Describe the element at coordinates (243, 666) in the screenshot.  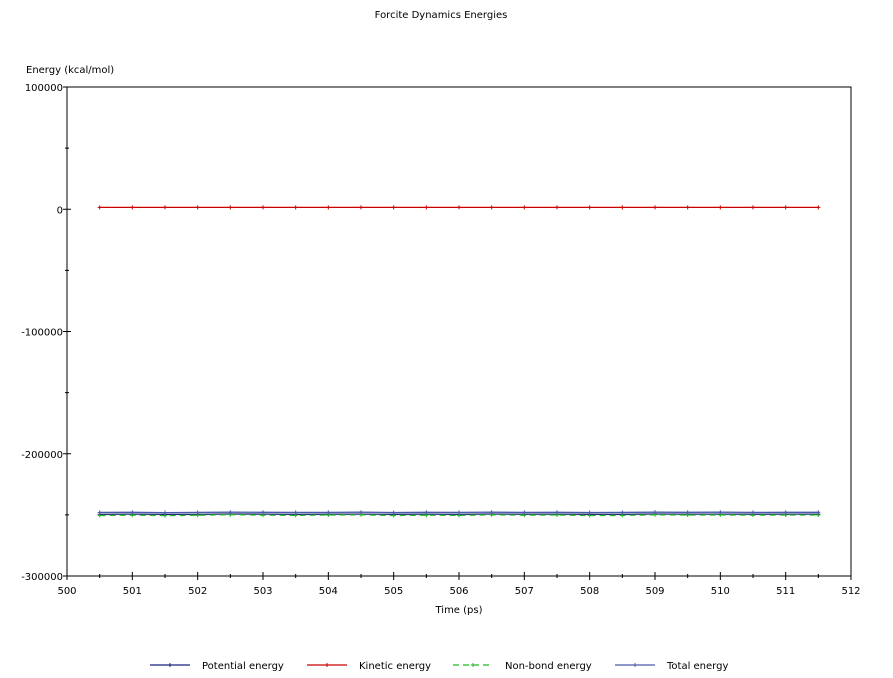
I see `legend-label: Potential energy` at that location.